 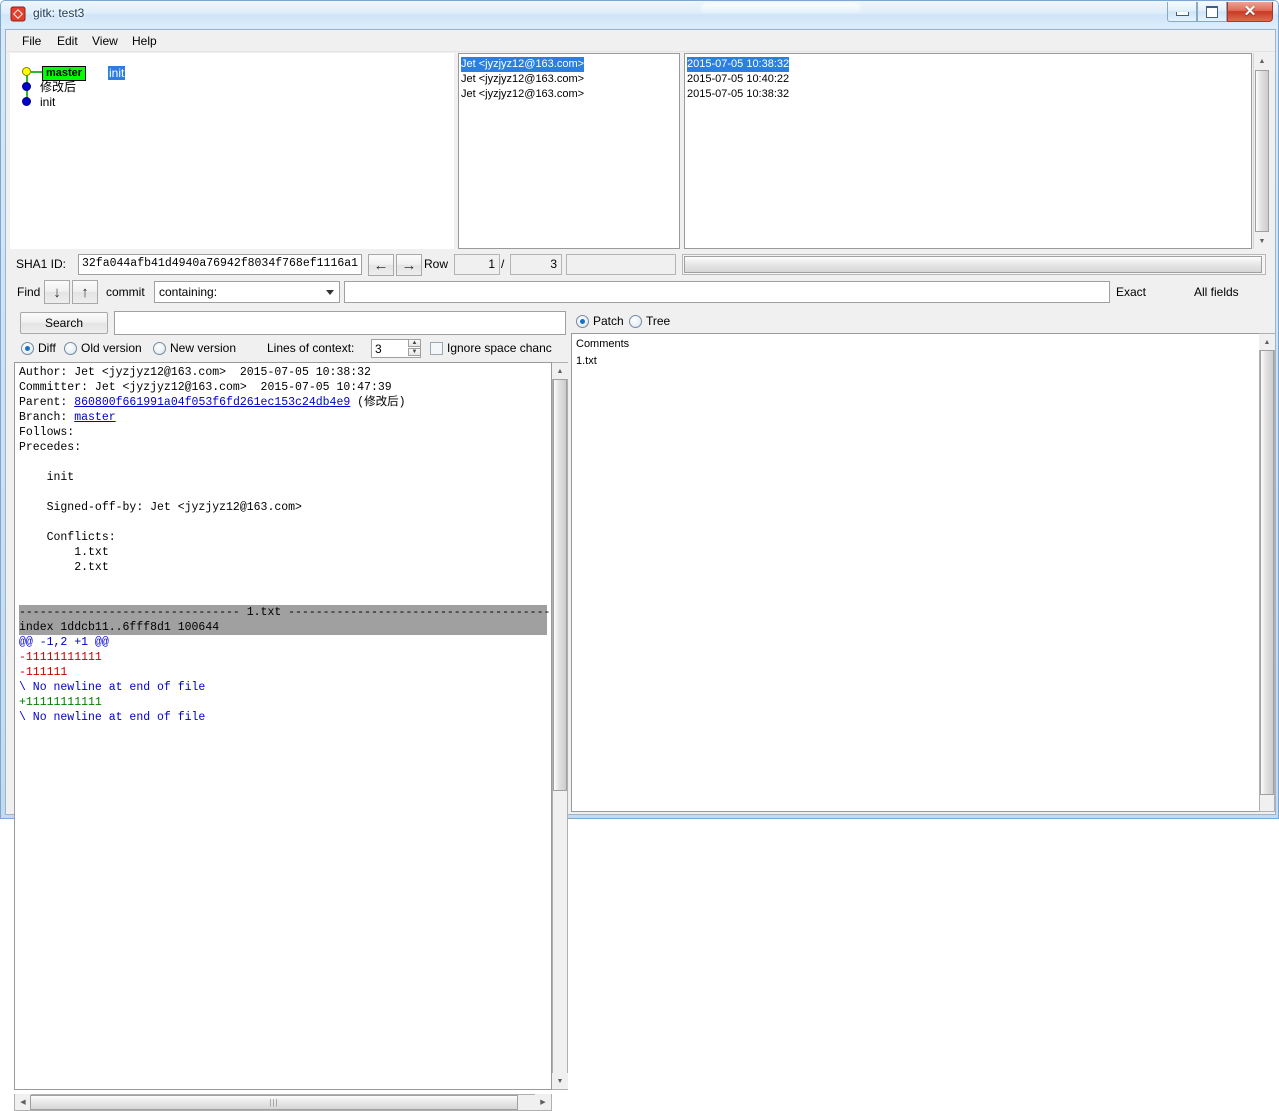 I want to click on radio-old-version-label: Old version, so click(x=111, y=348).